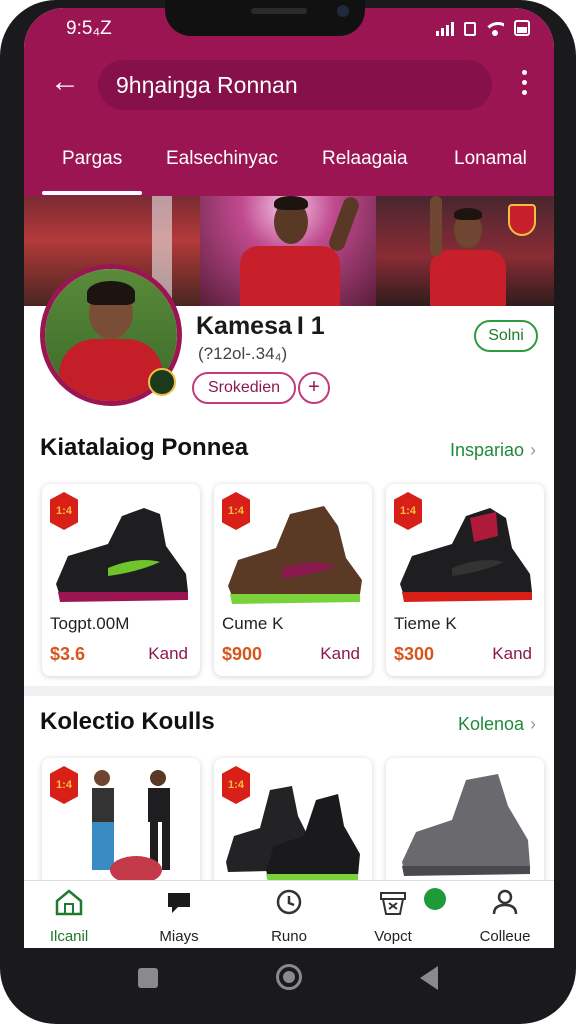 The width and height of the screenshot is (576, 1024). I want to click on product-card: 1:4 Tieme K $300 Kand, so click(465, 580).